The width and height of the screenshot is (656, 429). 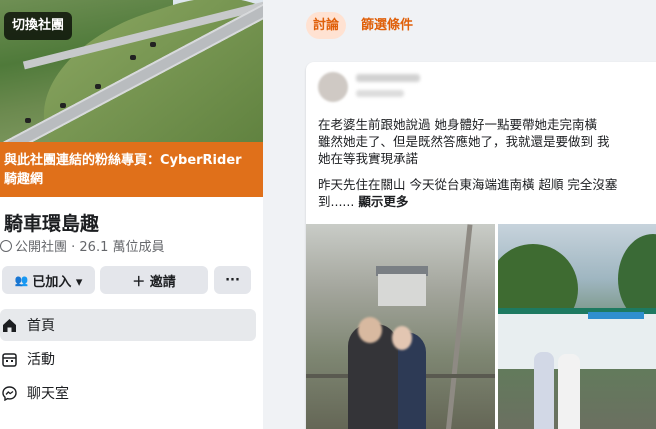 What do you see at coordinates (41, 326) in the screenshot?
I see `sidebar-item-label: 首頁` at bounding box center [41, 326].